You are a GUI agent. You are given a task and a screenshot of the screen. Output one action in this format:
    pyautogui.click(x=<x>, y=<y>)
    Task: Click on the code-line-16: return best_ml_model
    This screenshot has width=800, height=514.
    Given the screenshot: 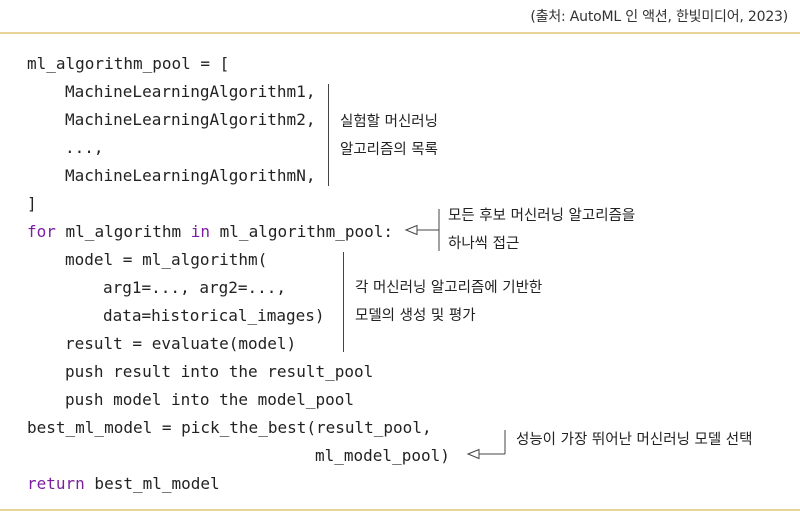 What is the action you would take?
    pyautogui.click(x=123, y=484)
    